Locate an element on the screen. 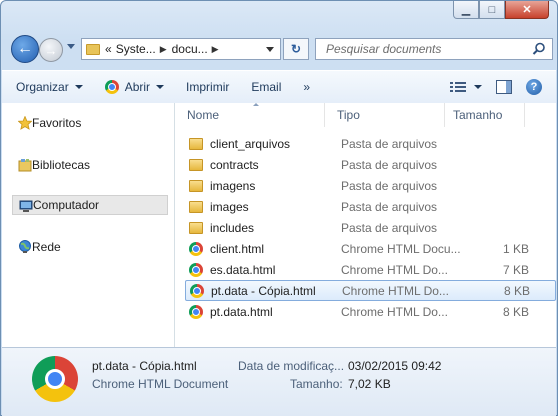 The width and height of the screenshot is (560, 418). search-icon is located at coordinates (539, 49).